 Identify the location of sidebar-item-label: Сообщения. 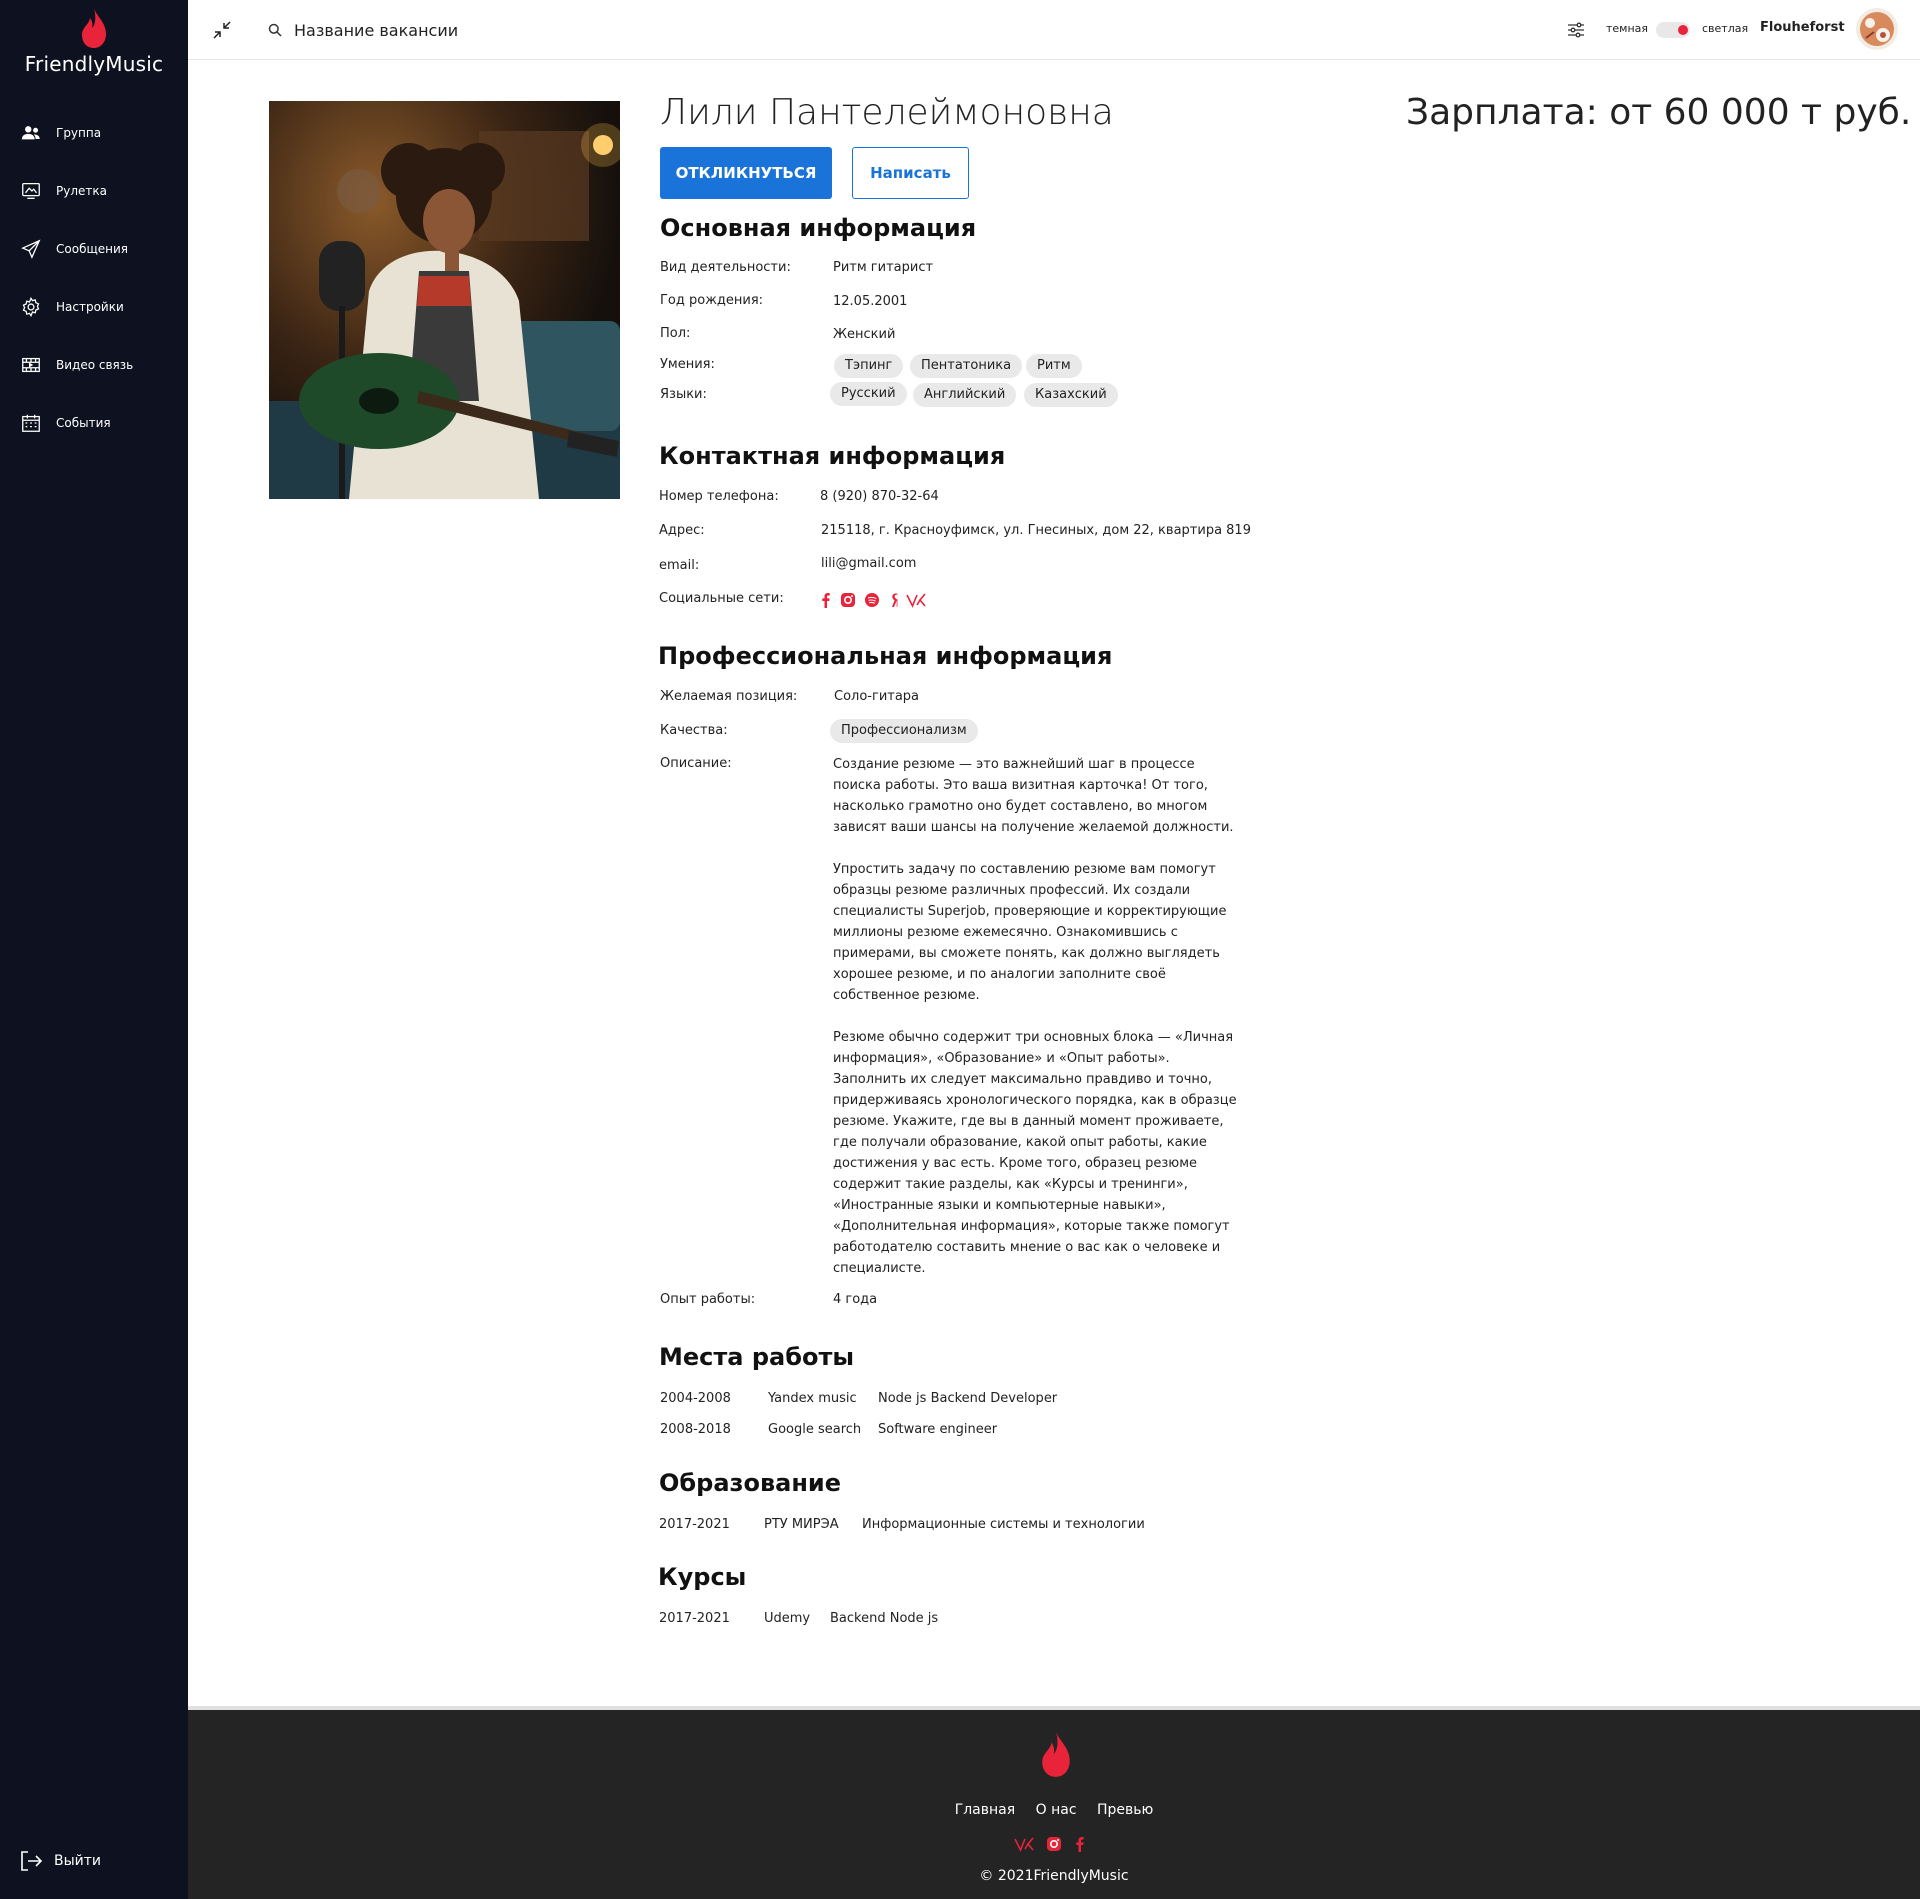
(92, 249).